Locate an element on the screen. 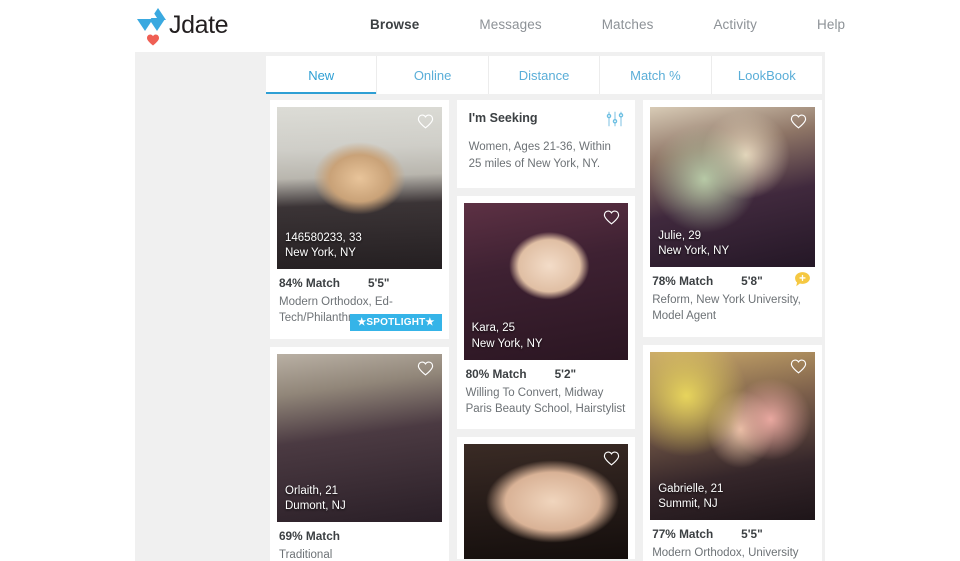  tab-new: New is located at coordinates (322, 75).